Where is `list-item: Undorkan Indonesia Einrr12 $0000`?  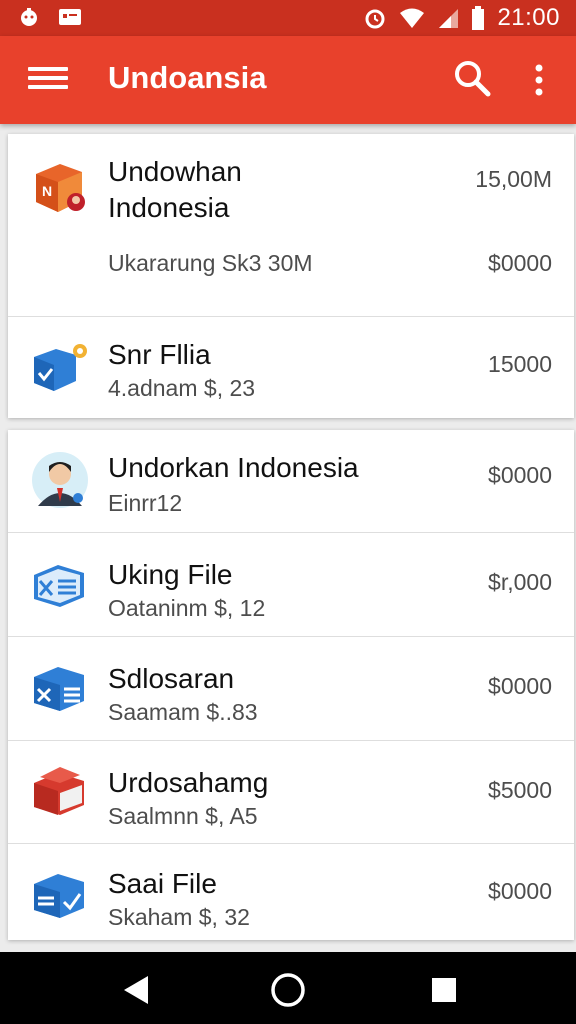 list-item: Undorkan Indonesia Einrr12 $0000 is located at coordinates (291, 481).